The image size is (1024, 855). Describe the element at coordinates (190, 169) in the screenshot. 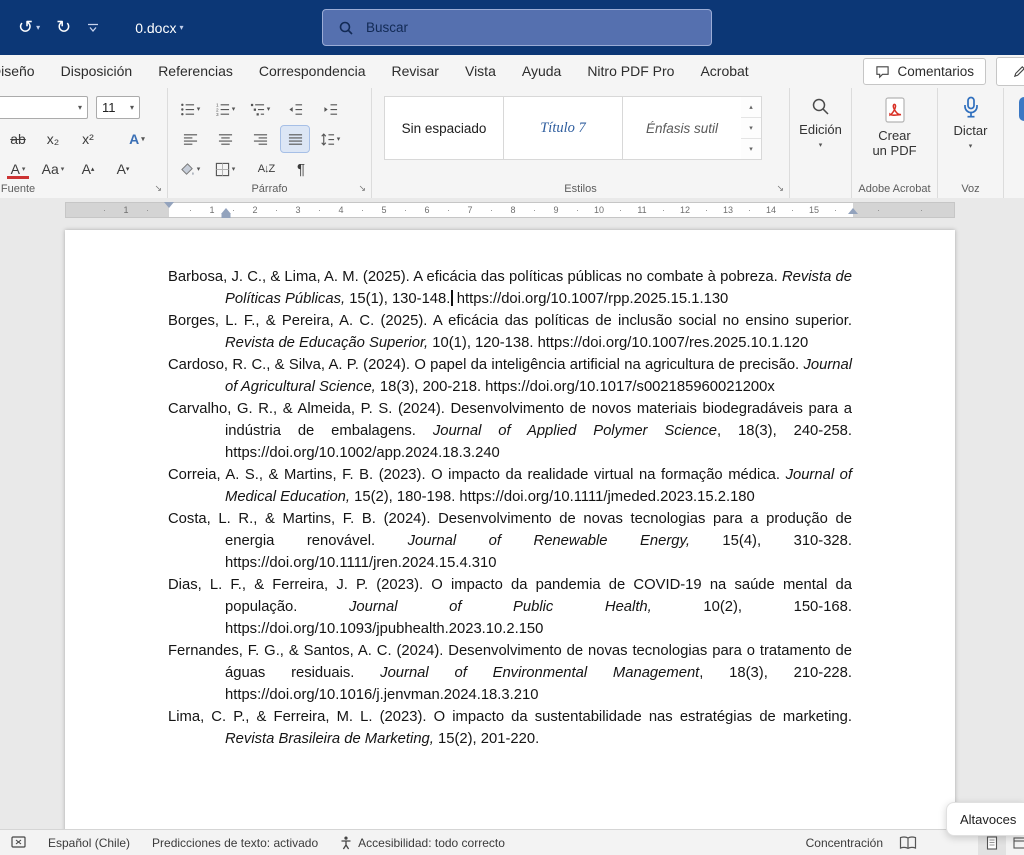

I see `shading-button: ▾` at that location.